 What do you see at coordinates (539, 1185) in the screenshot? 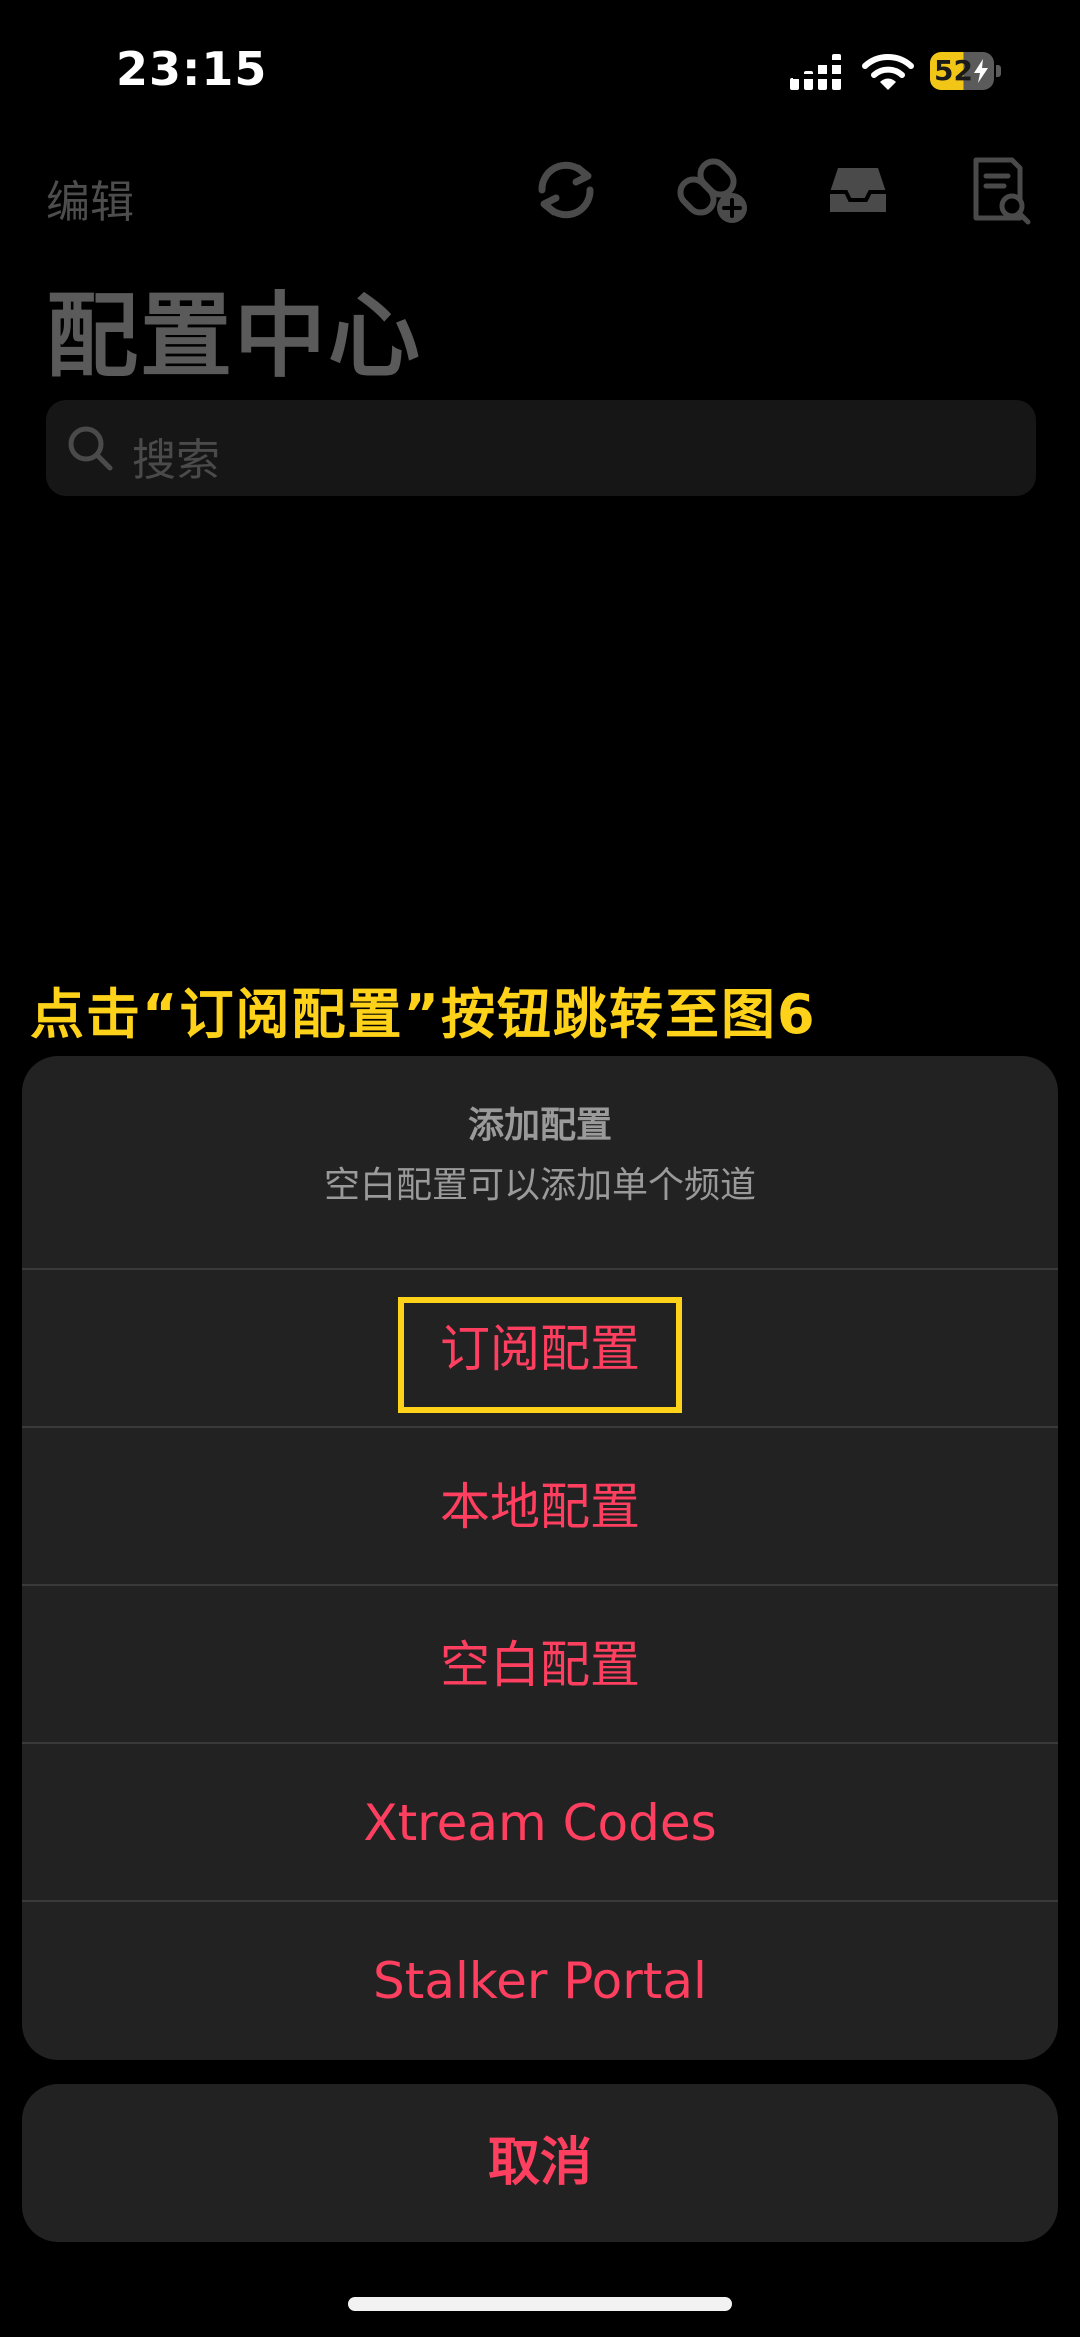
I see `sheet-message: 空白配置可以添加单个频道` at bounding box center [539, 1185].